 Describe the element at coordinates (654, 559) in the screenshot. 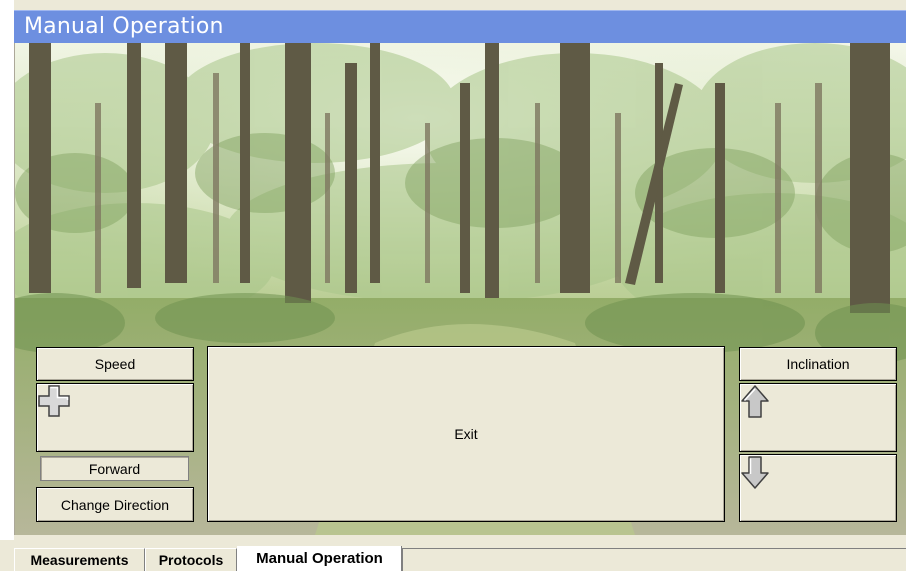

I see `tab-strip-empty-area` at that location.